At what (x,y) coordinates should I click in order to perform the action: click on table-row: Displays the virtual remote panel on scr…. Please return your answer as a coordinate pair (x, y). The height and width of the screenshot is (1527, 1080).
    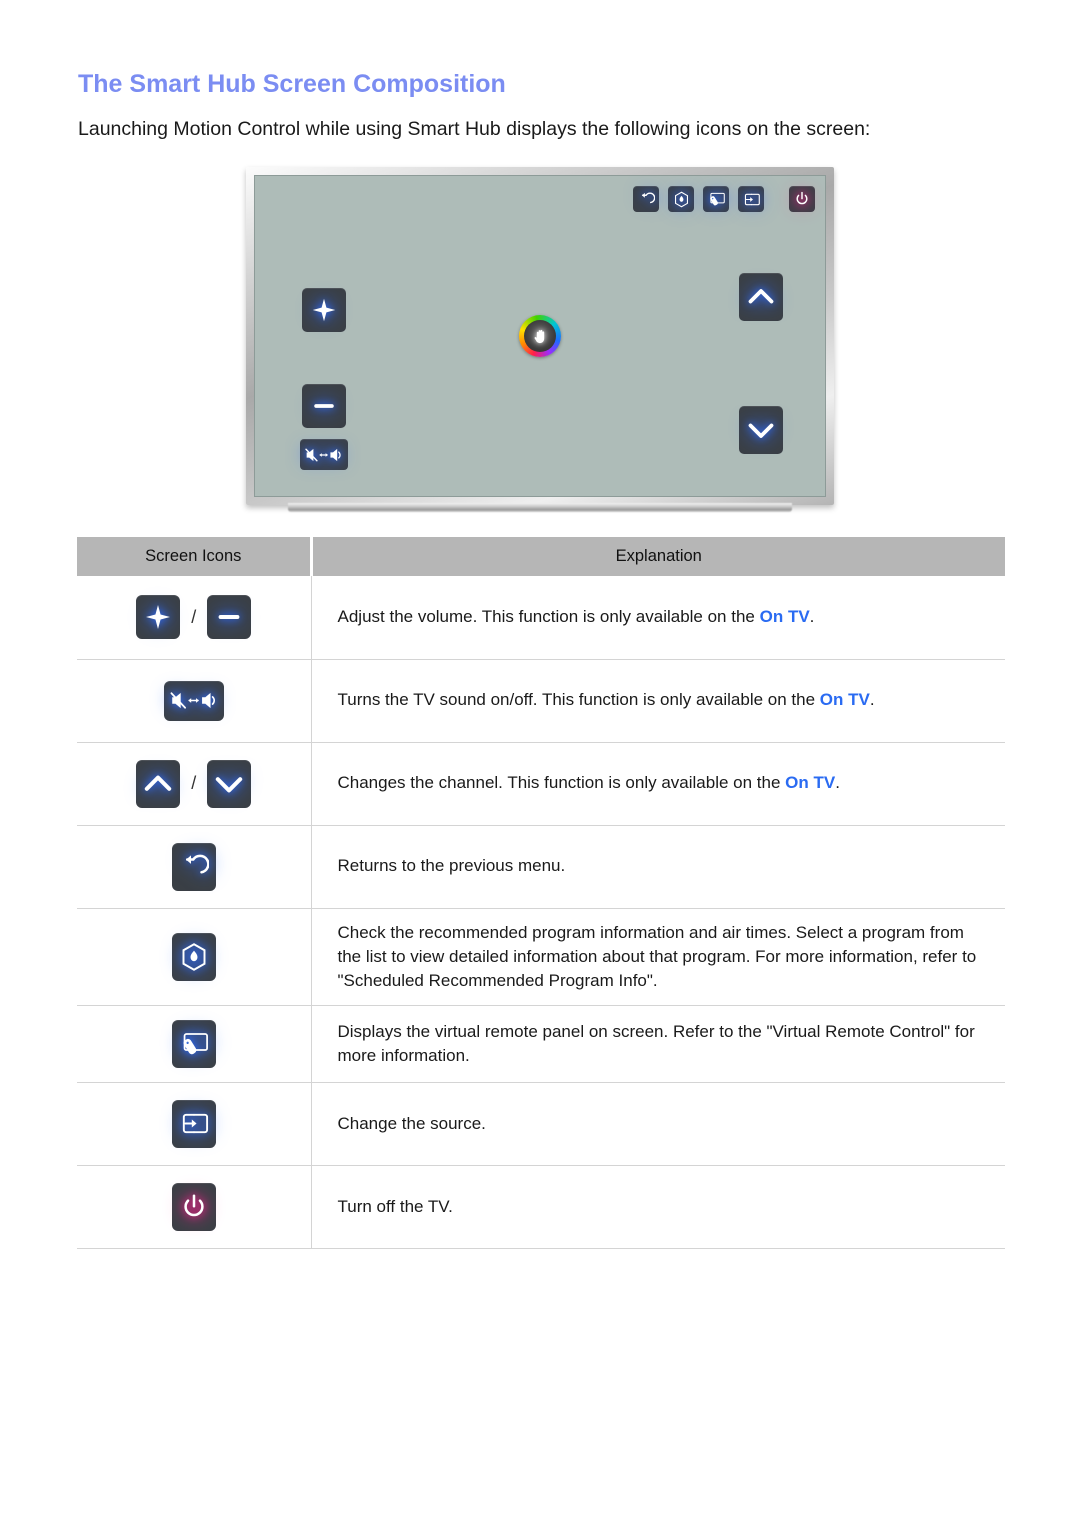
    Looking at the image, I should click on (541, 1044).